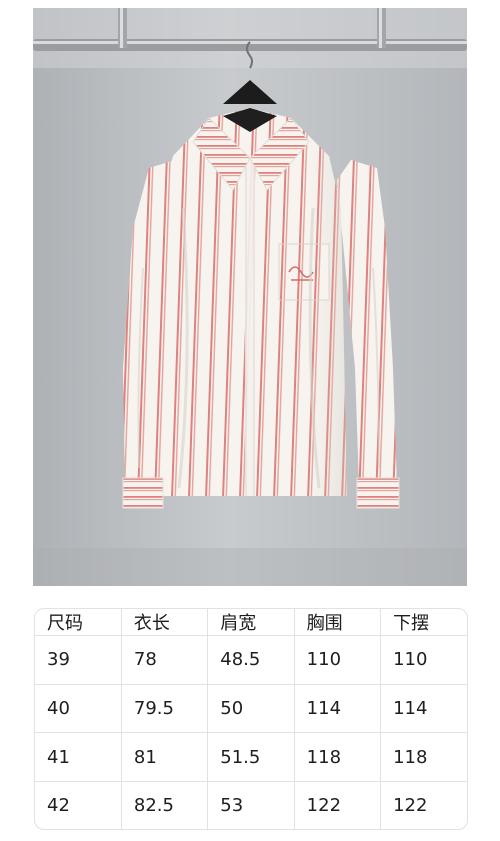  What do you see at coordinates (423, 709) in the screenshot?
I see `cell-hem: 114` at bounding box center [423, 709].